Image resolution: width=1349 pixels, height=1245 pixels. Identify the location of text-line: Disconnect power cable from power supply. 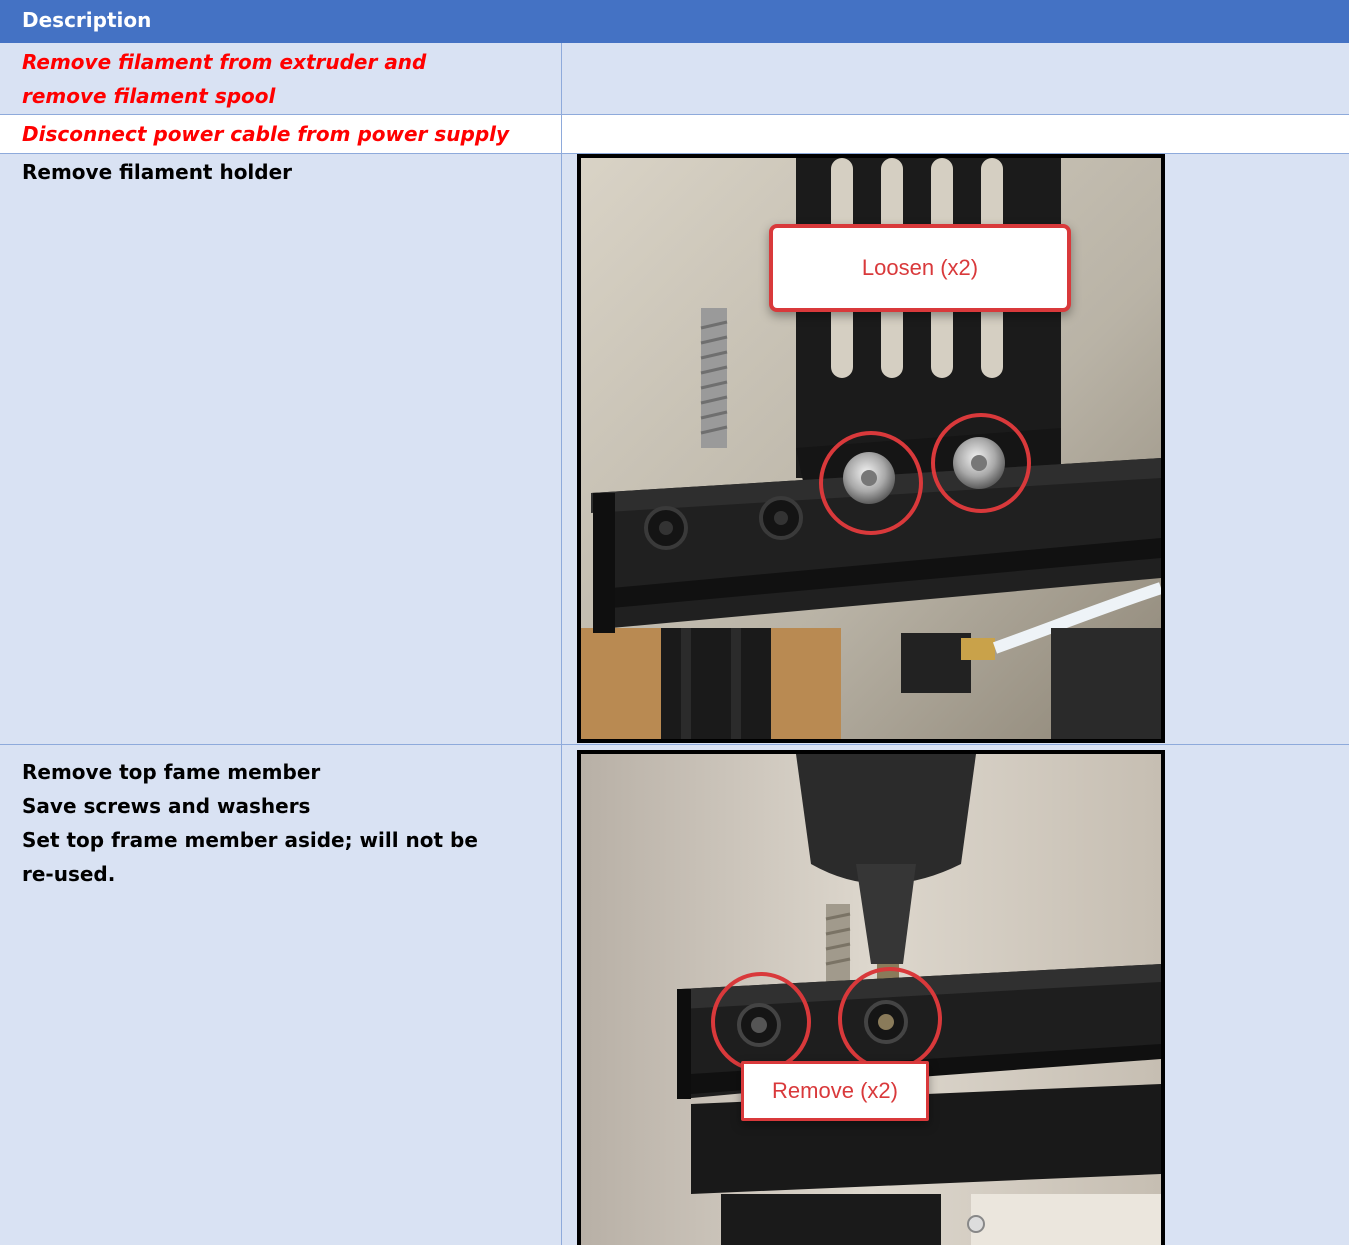
(266, 134).